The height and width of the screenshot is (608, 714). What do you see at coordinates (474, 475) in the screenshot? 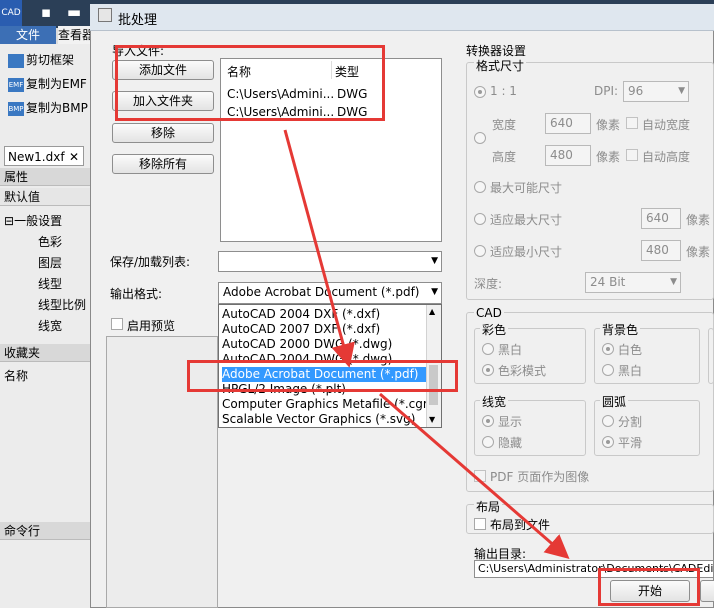
I see `arrow-to-start` at bounding box center [474, 475].